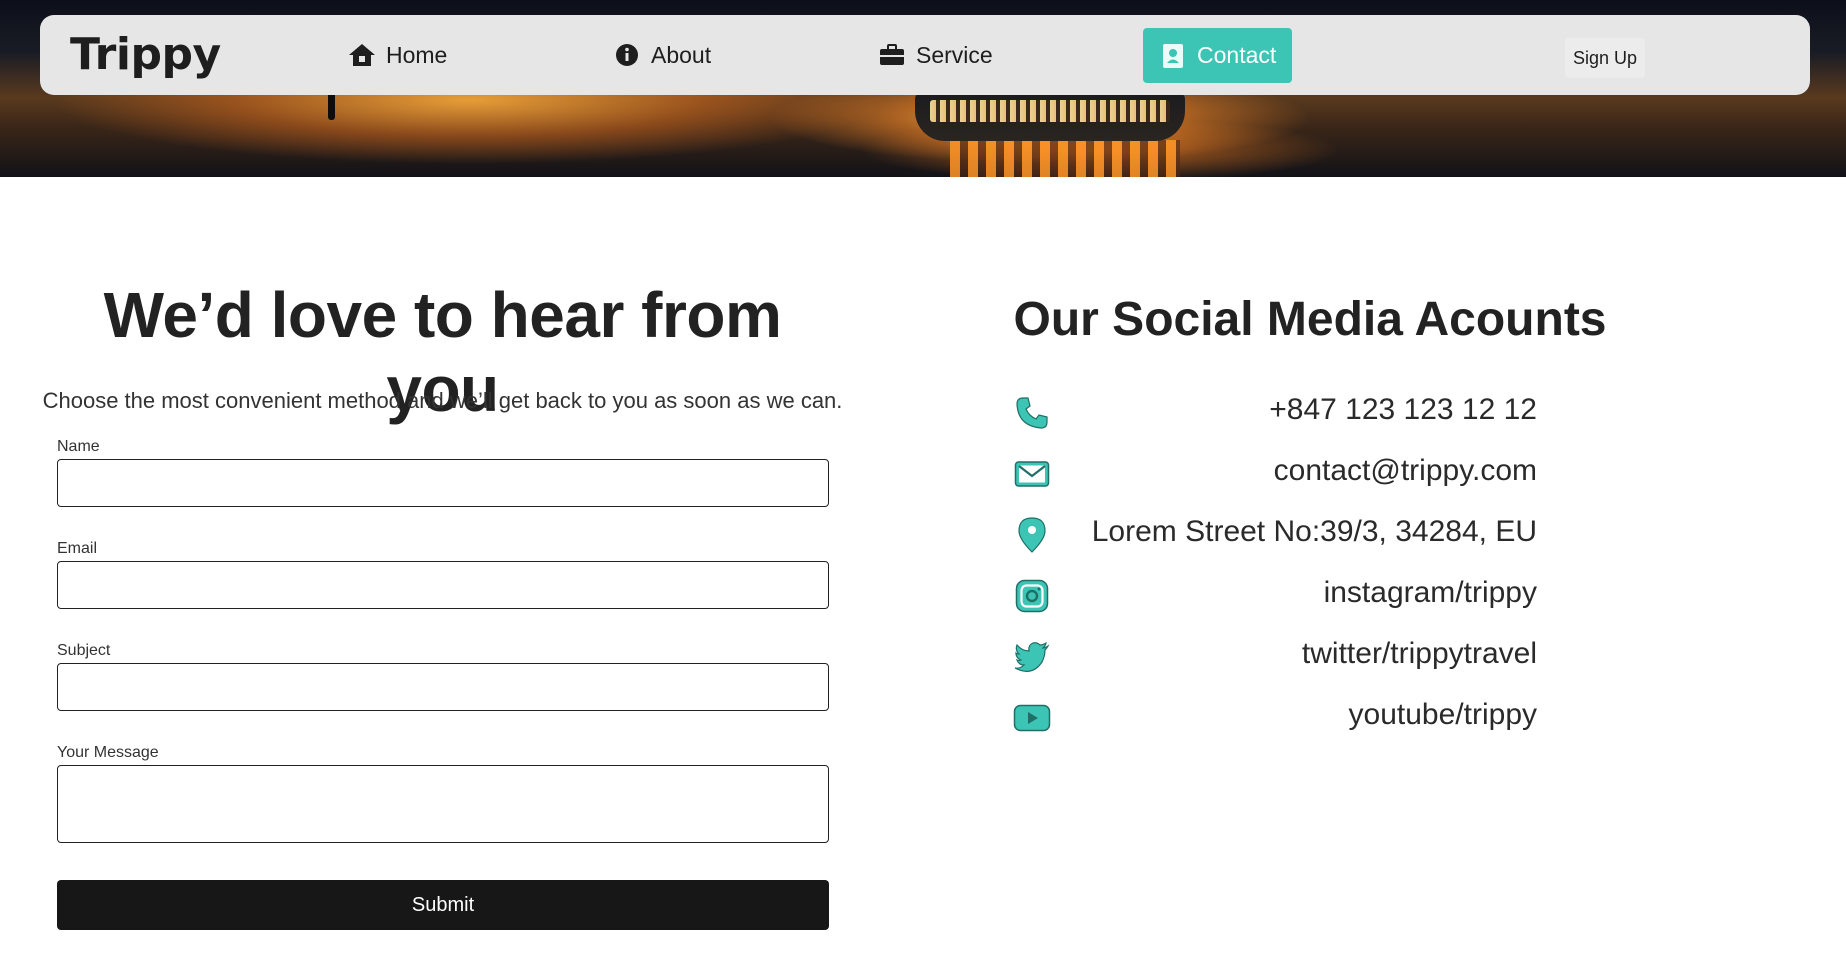  I want to click on nav-about: About, so click(662, 55).